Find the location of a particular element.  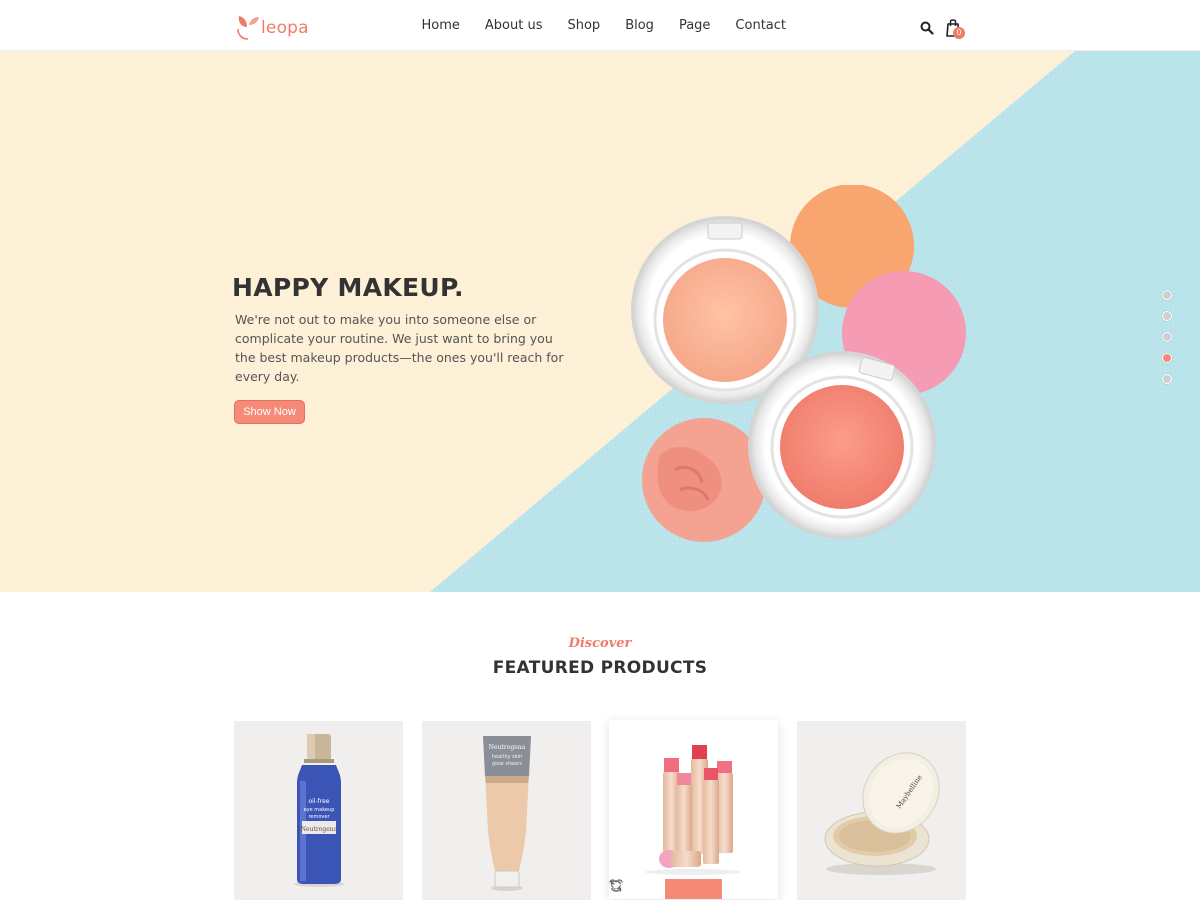

svg-text: eye makeup is located at coordinates (319, 810).